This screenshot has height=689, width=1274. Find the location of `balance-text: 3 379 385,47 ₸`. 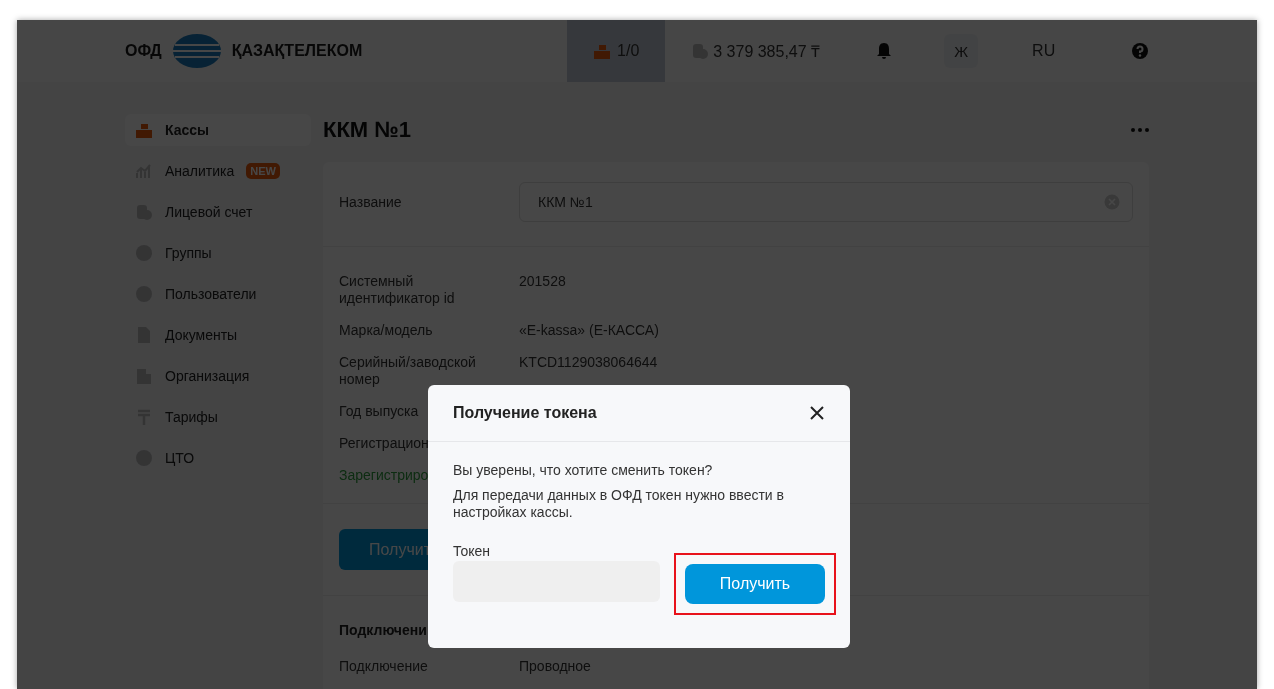

balance-text: 3 379 385,47 ₸ is located at coordinates (767, 52).